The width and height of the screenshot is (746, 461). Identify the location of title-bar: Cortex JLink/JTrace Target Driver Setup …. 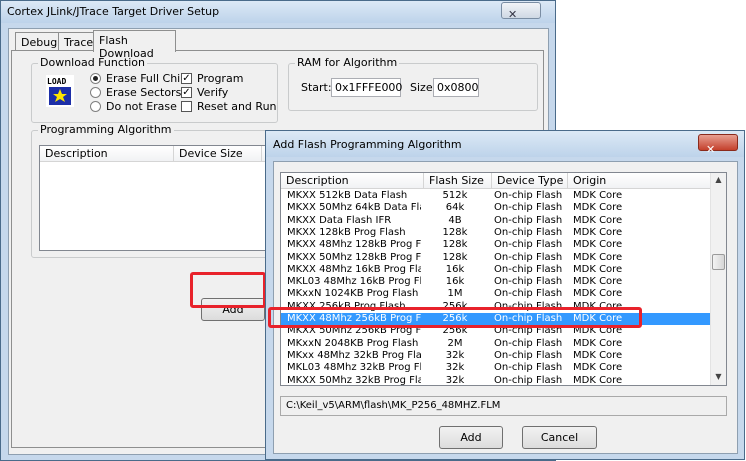
(278, 12).